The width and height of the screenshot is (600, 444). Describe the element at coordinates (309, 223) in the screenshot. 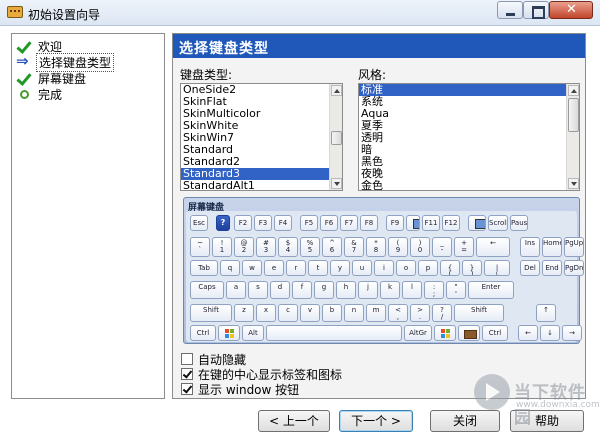

I see `keyboard-key: F5` at that location.